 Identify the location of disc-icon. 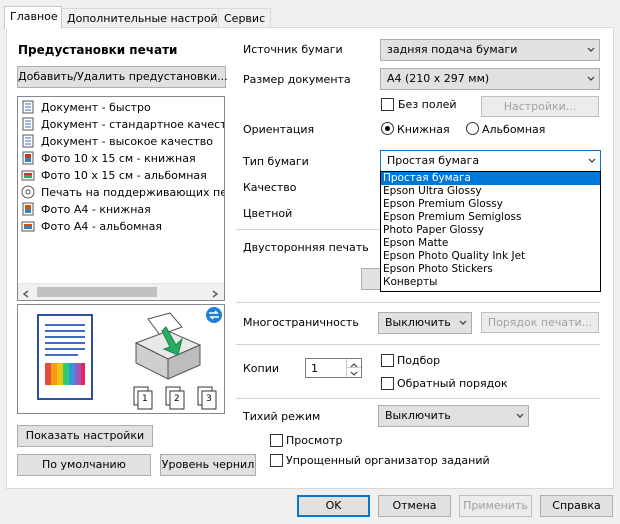
(28, 192).